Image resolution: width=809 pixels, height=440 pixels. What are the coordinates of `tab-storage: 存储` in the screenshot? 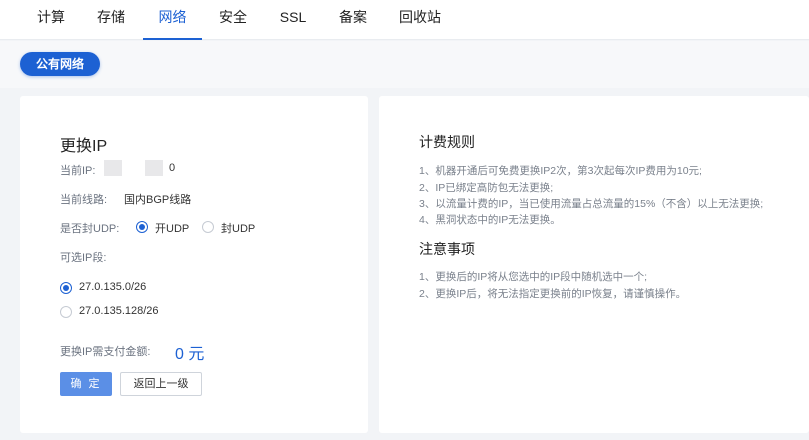 It's located at (111, 20).